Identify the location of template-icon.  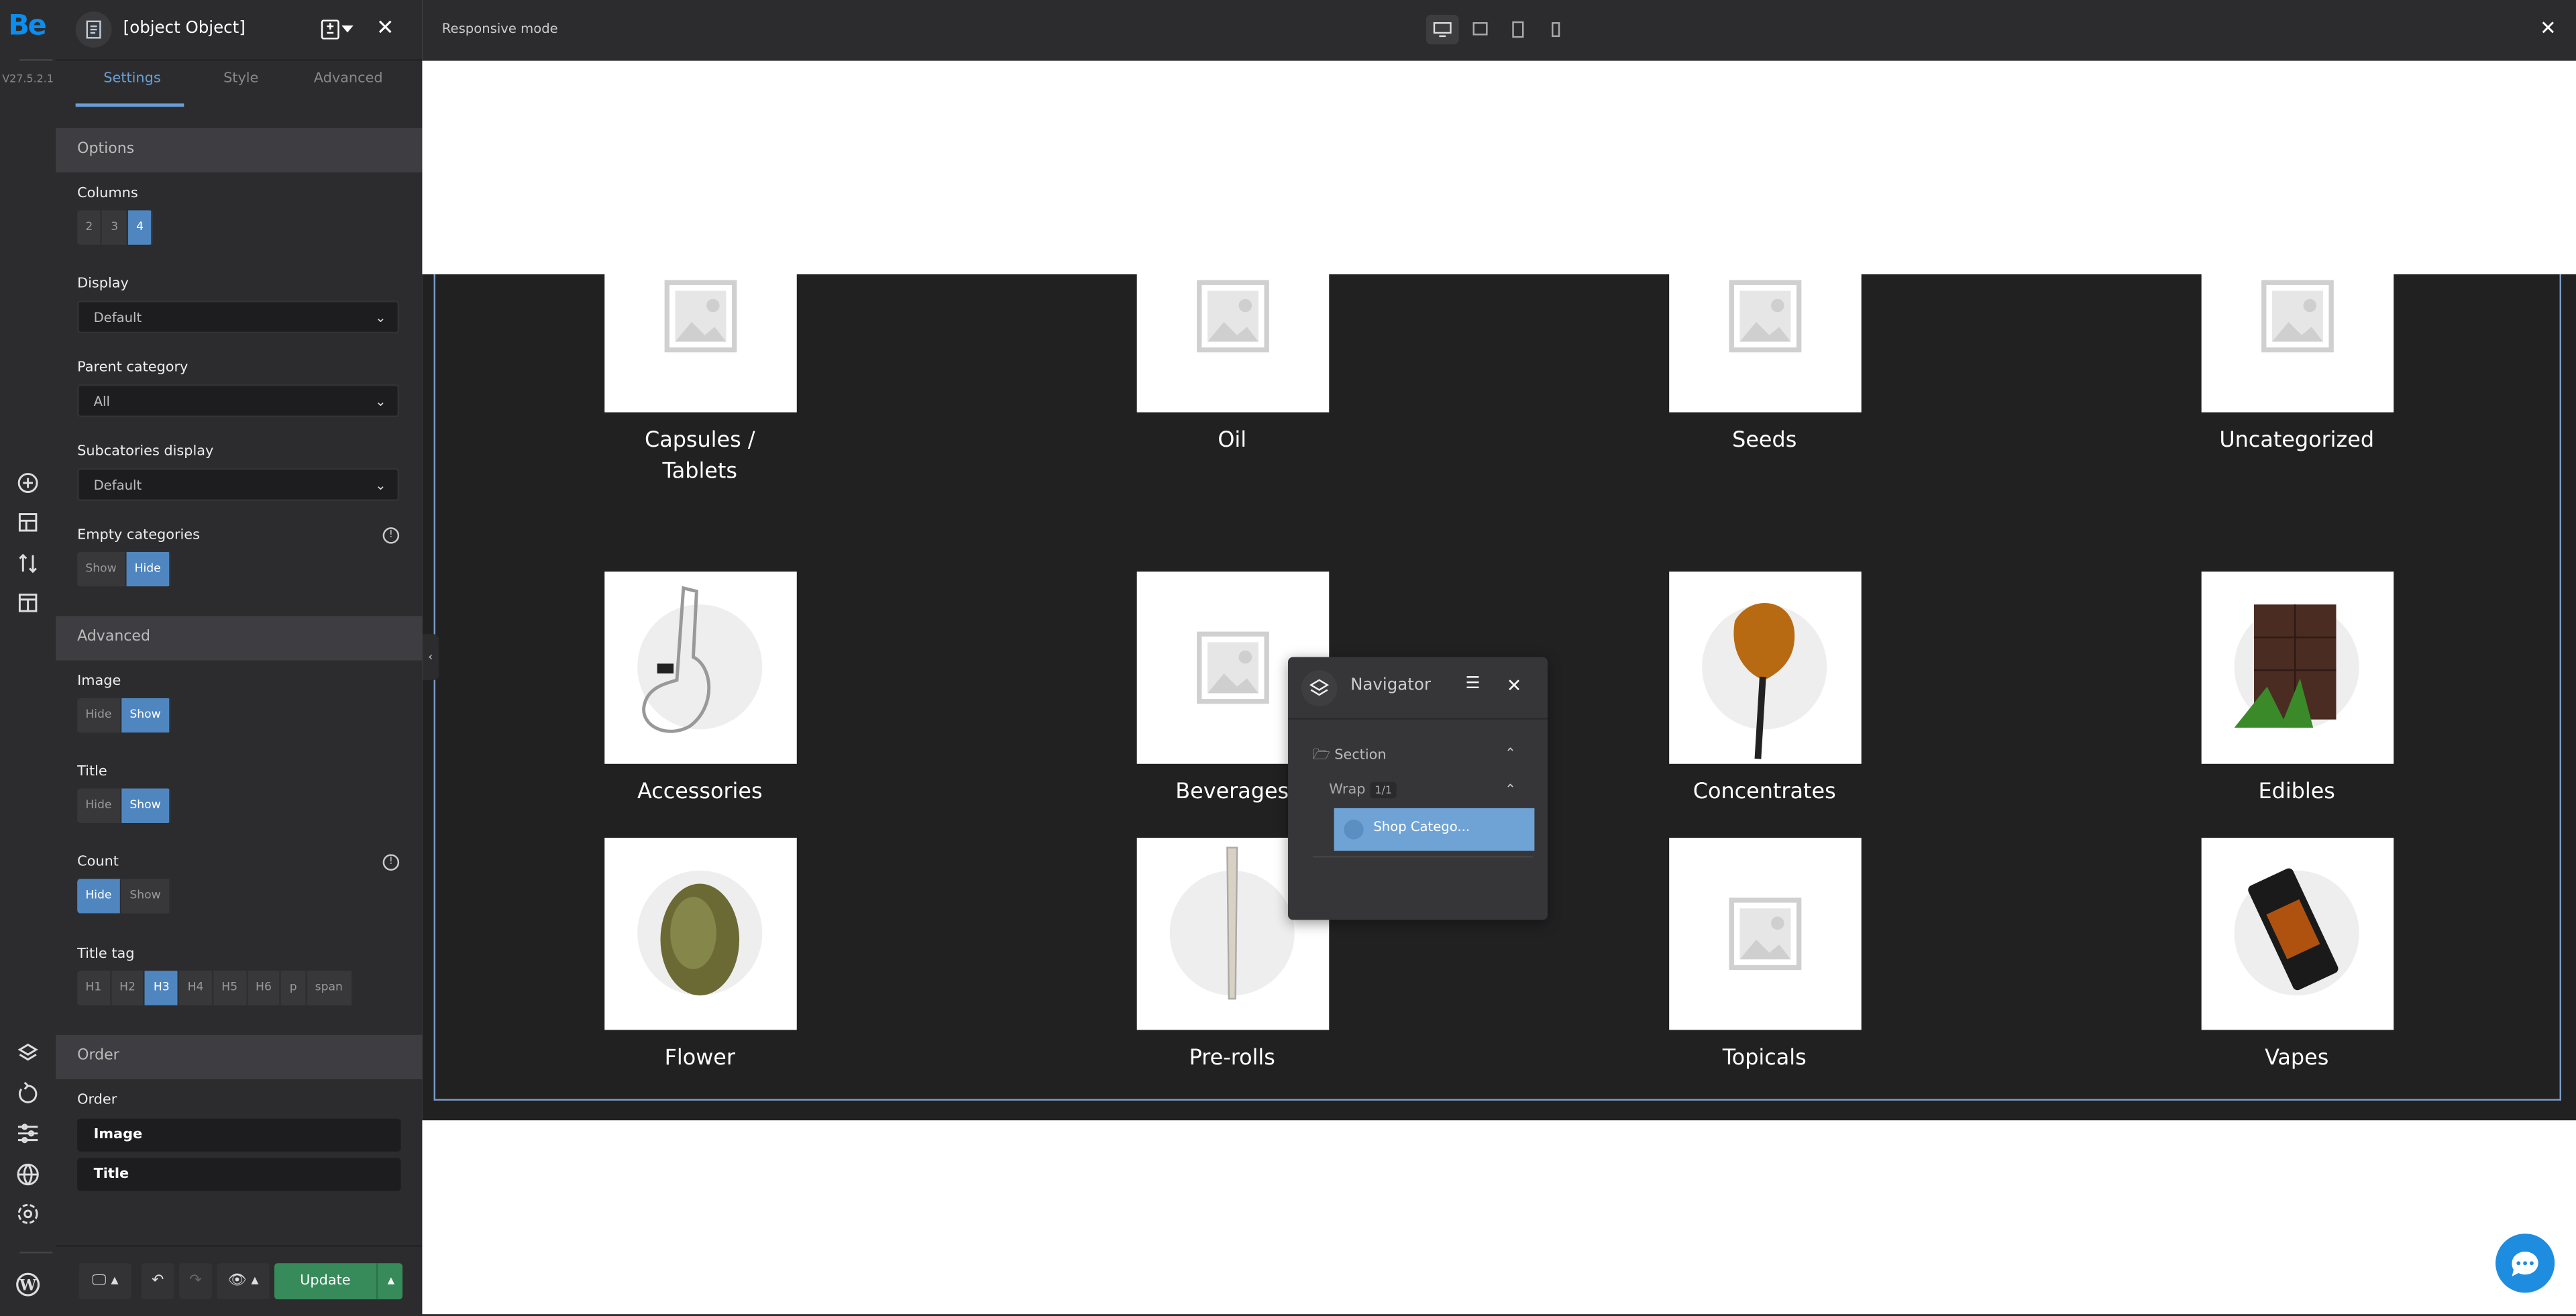
(28, 603).